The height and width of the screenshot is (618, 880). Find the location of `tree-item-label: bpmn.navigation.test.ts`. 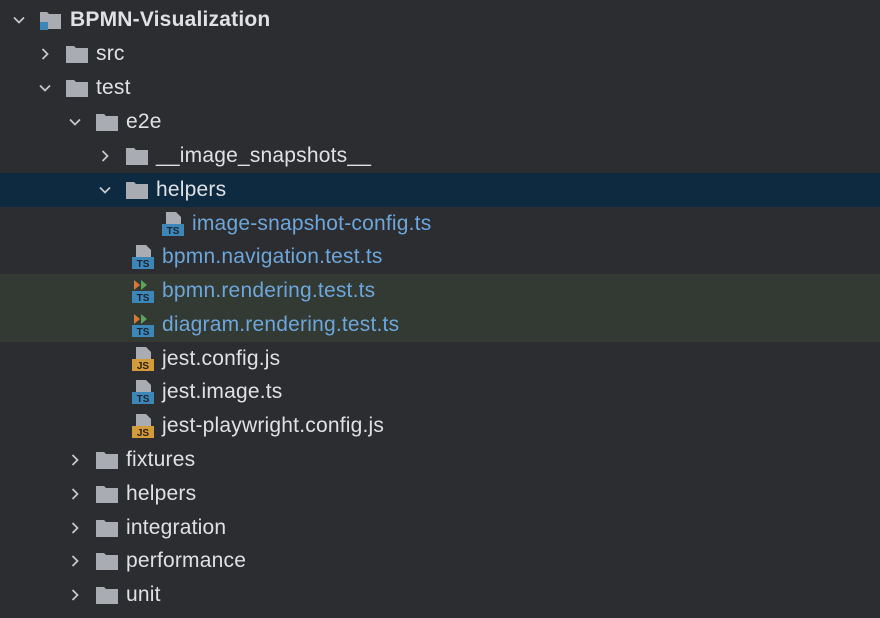

tree-item-label: bpmn.navigation.test.ts is located at coordinates (272, 256).